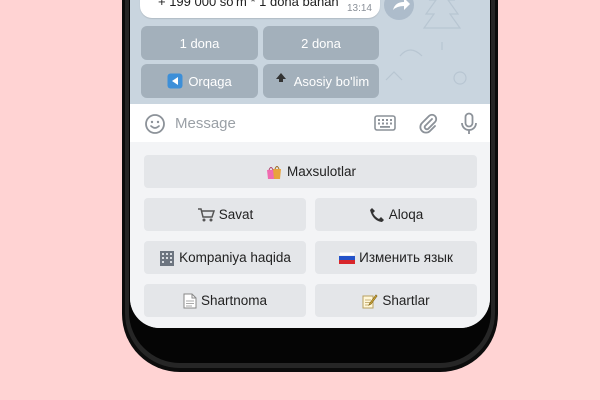 The height and width of the screenshot is (400, 600). I want to click on message-bubble: + 199 000 so'm * 1 dona bahan 13:14, so click(260, 9).